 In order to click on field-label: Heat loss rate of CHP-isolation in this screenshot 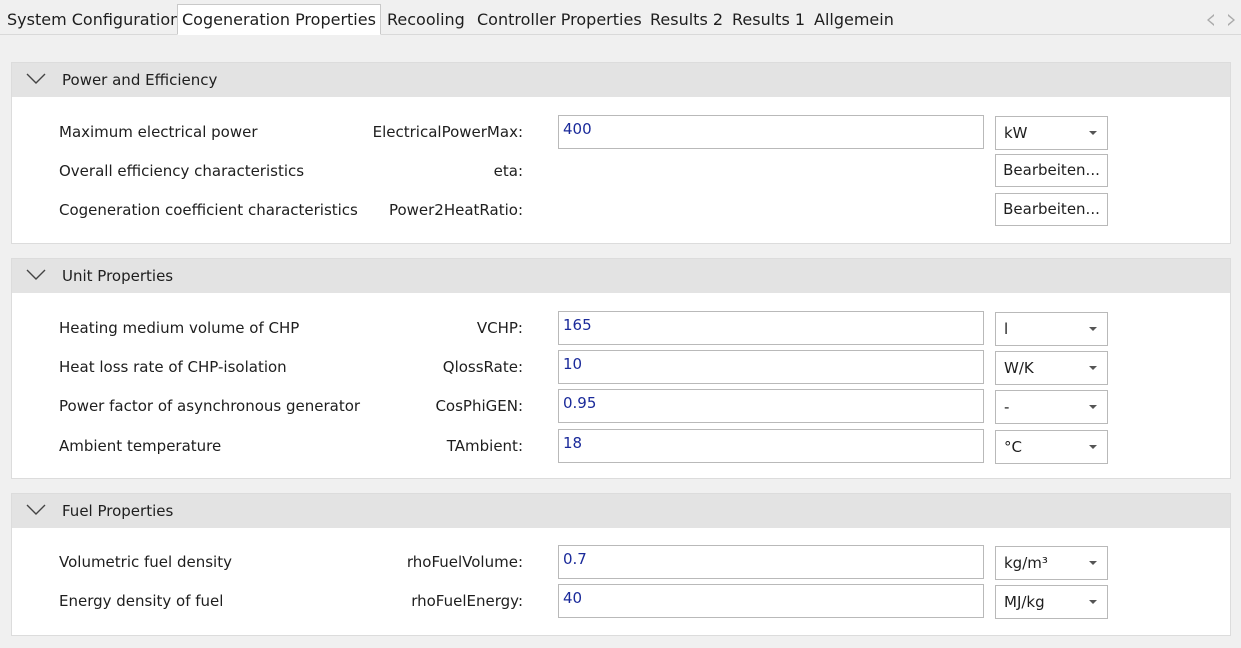, I will do `click(173, 367)`.